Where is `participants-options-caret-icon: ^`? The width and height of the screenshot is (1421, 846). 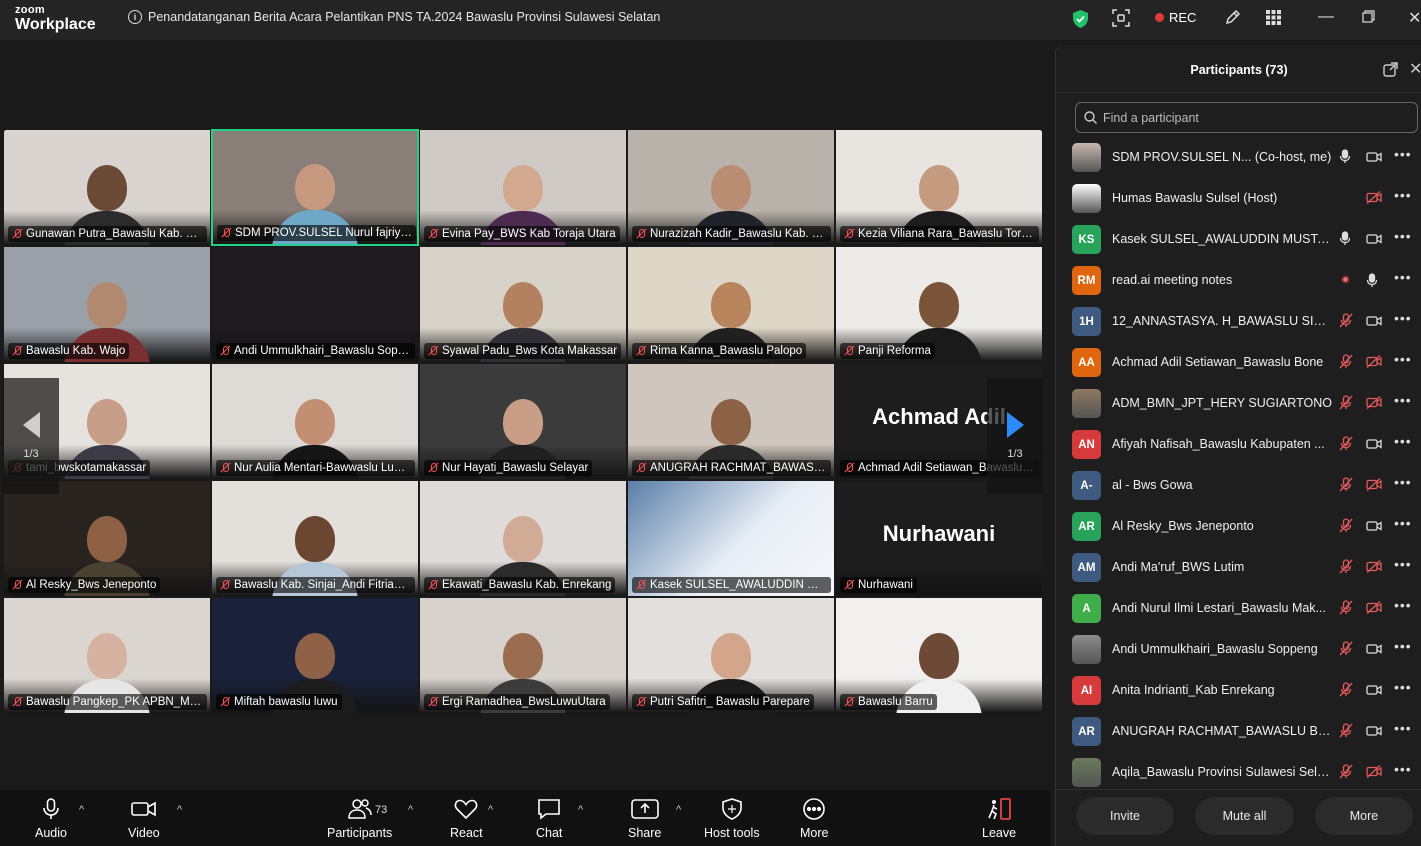 participants-options-caret-icon: ^ is located at coordinates (410, 810).